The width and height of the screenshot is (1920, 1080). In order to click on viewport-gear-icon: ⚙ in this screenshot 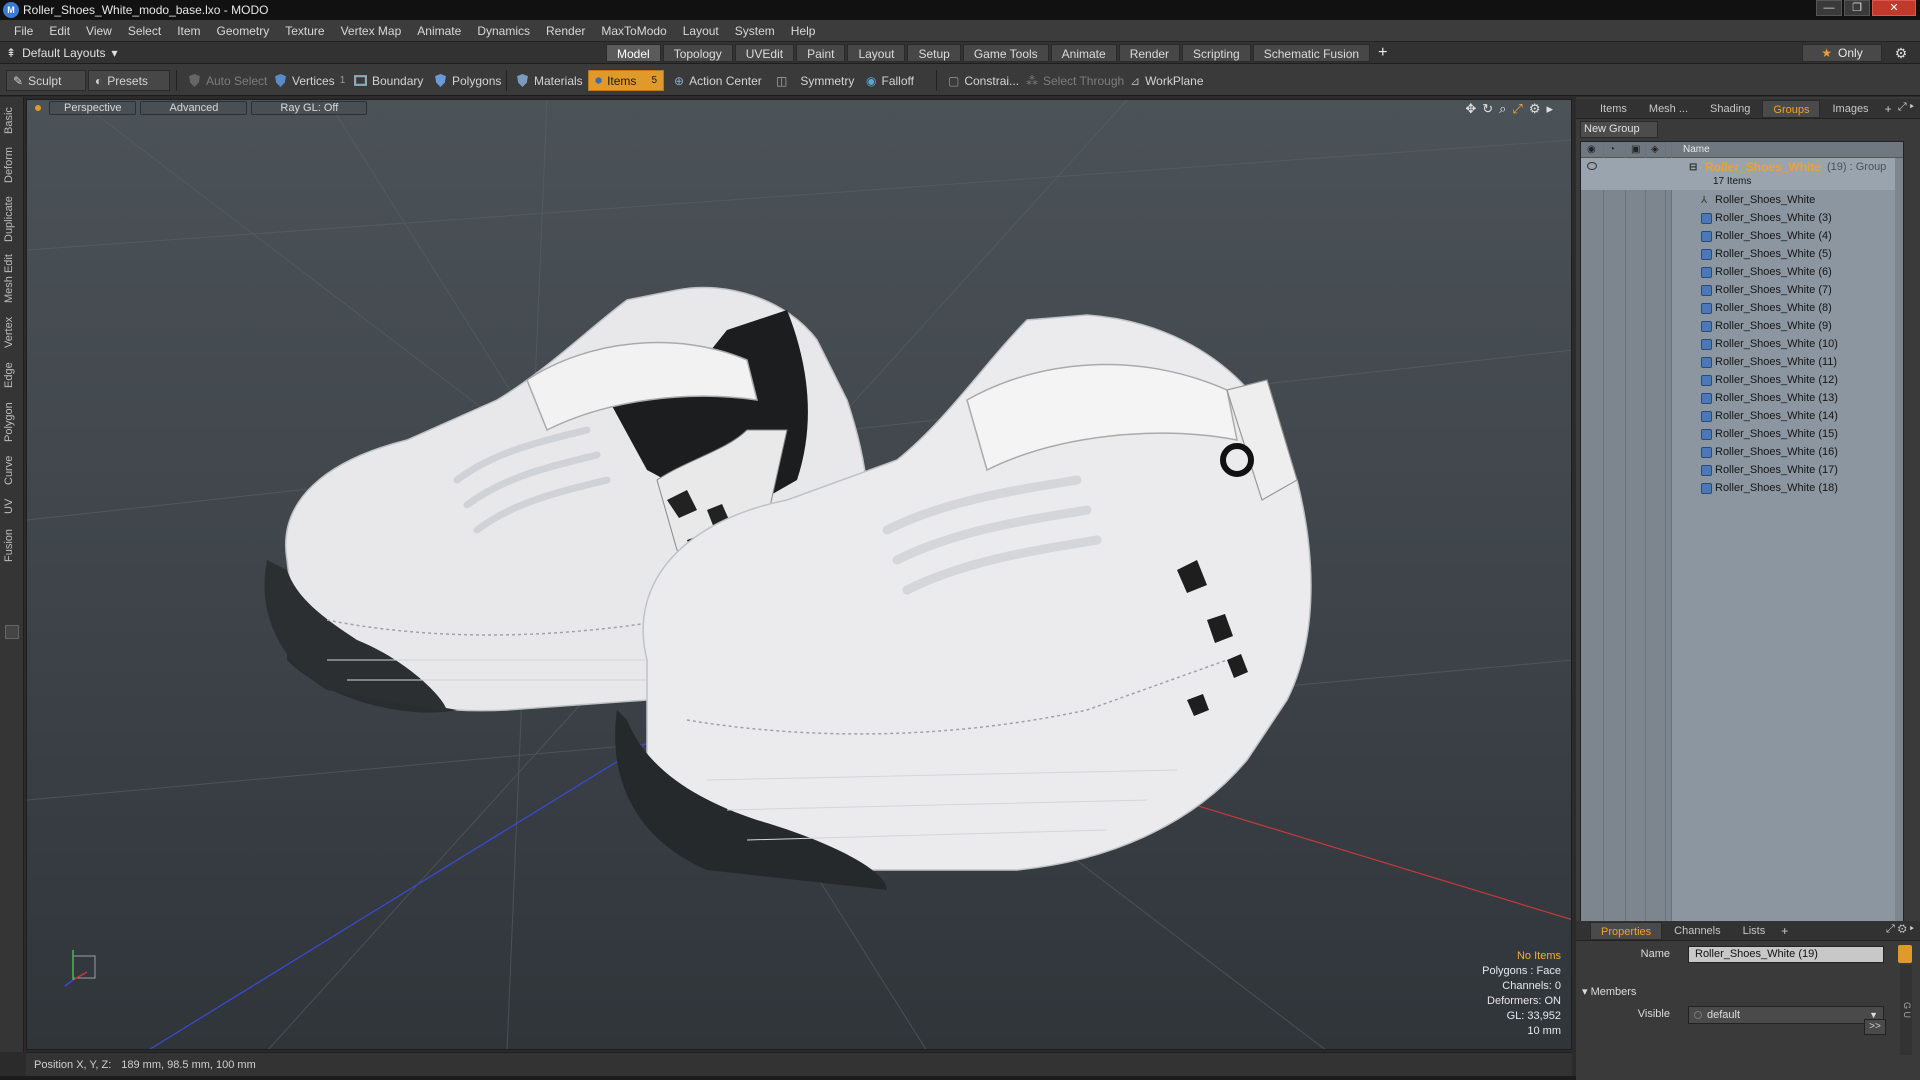, I will do `click(1535, 109)`.